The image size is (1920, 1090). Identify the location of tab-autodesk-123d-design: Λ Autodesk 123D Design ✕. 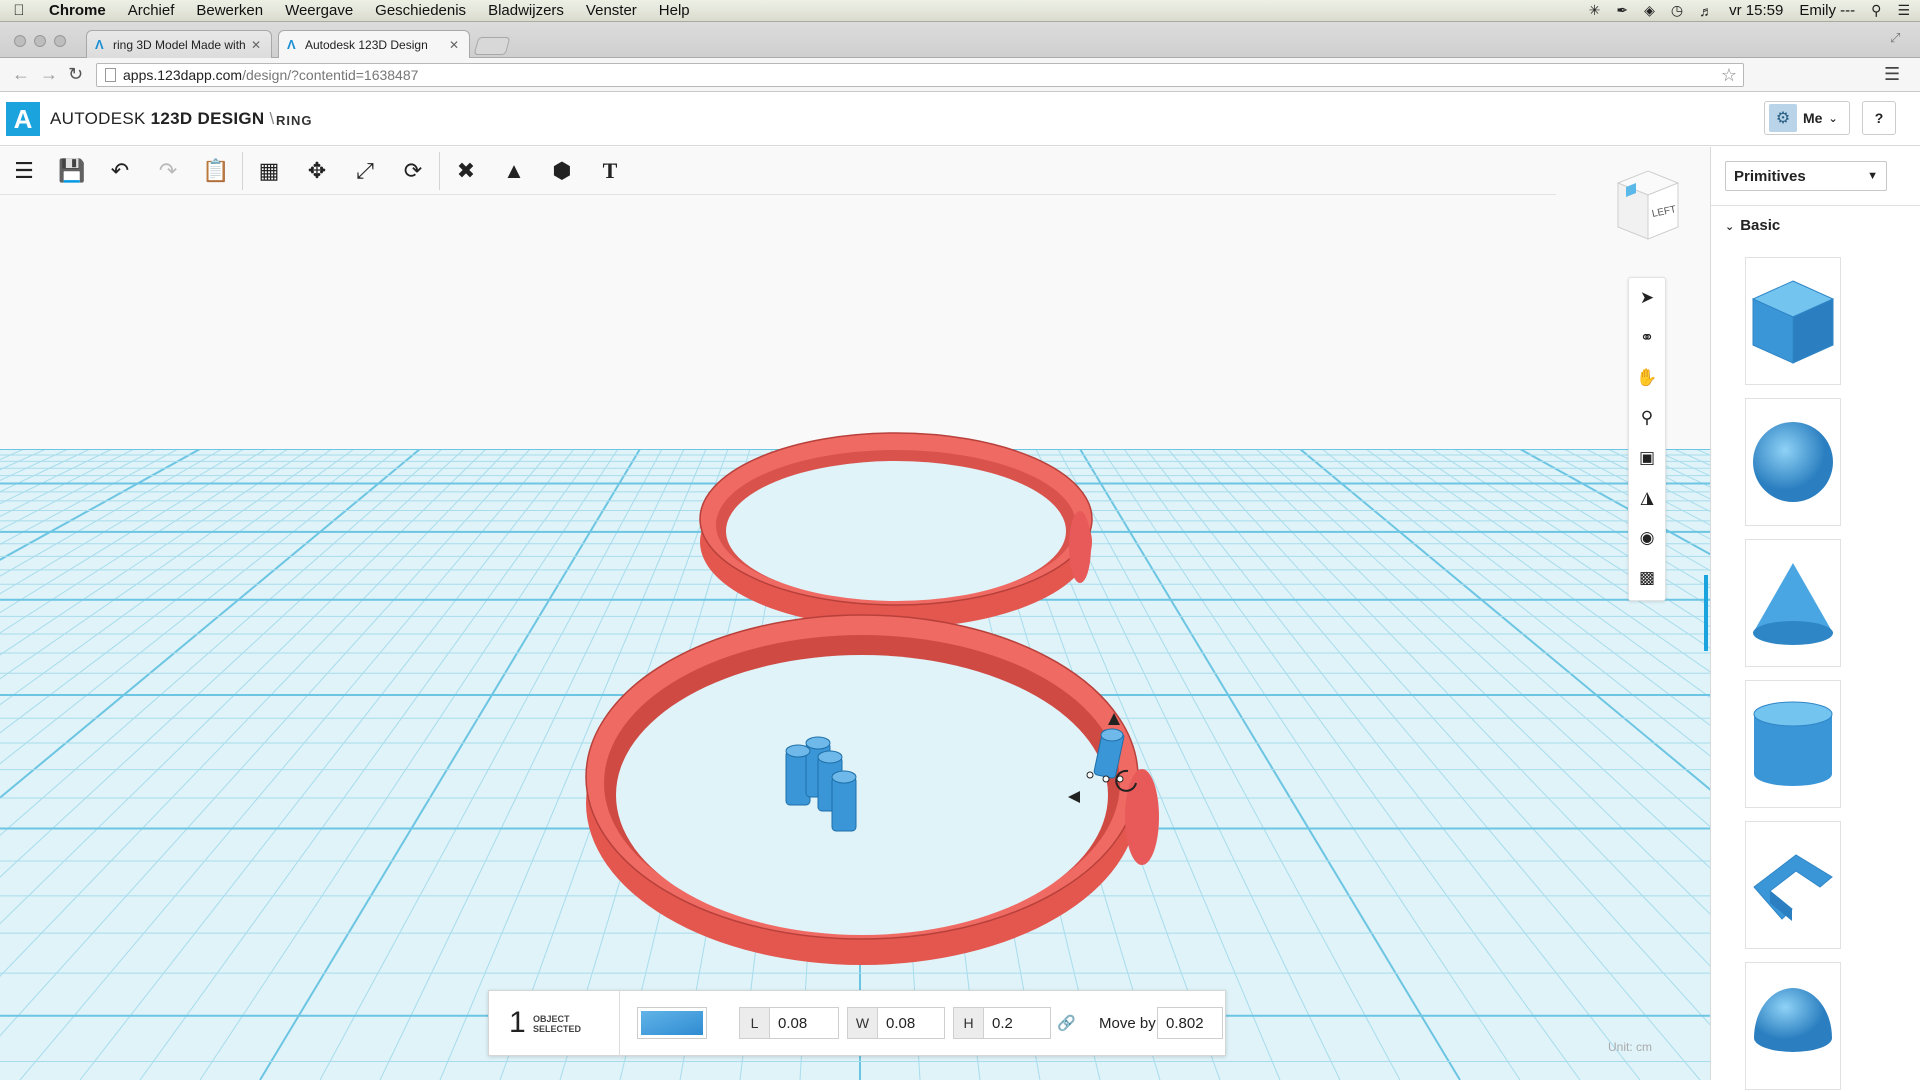
(374, 44).